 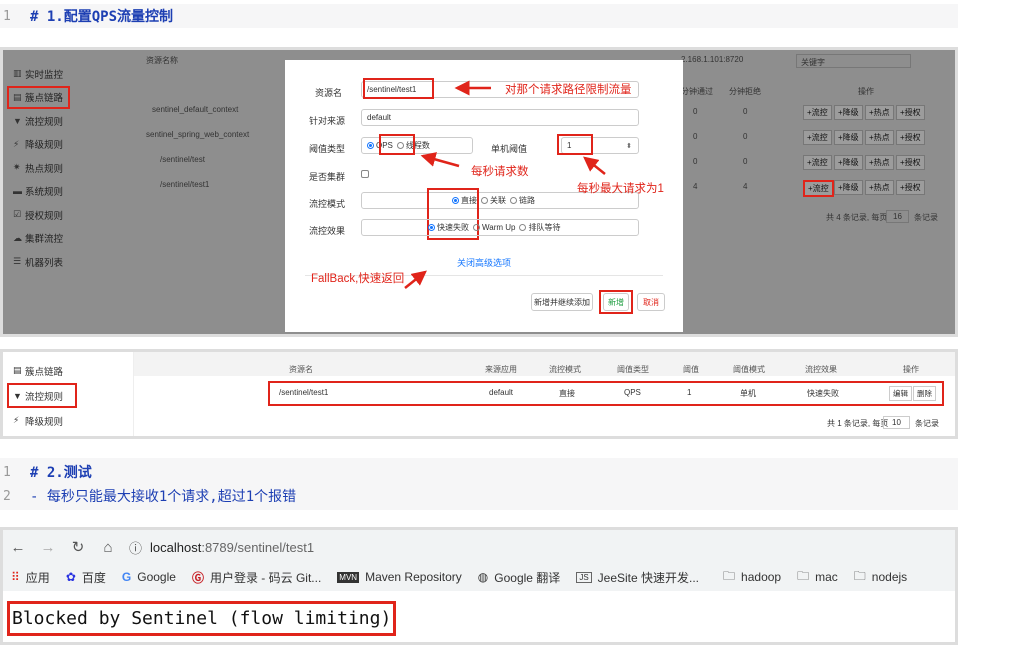 I want to click on jeesite-icon: JS, so click(x=584, y=577).